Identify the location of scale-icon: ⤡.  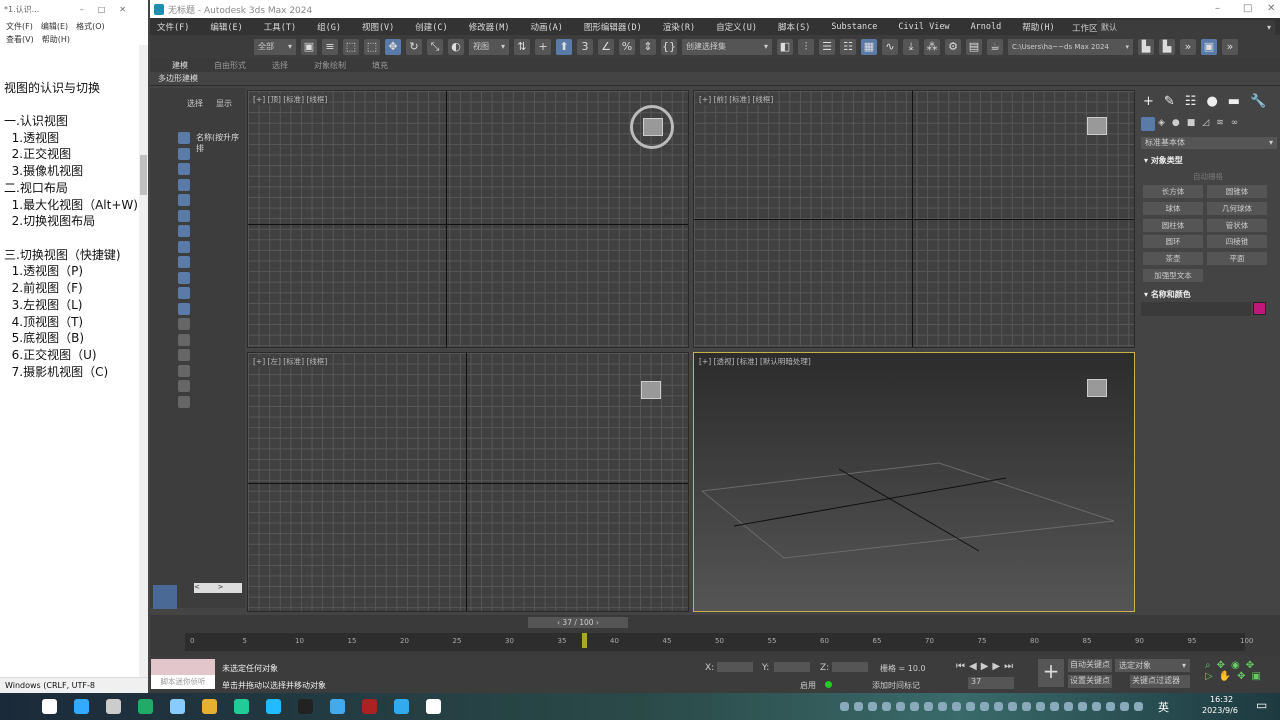
(435, 46).